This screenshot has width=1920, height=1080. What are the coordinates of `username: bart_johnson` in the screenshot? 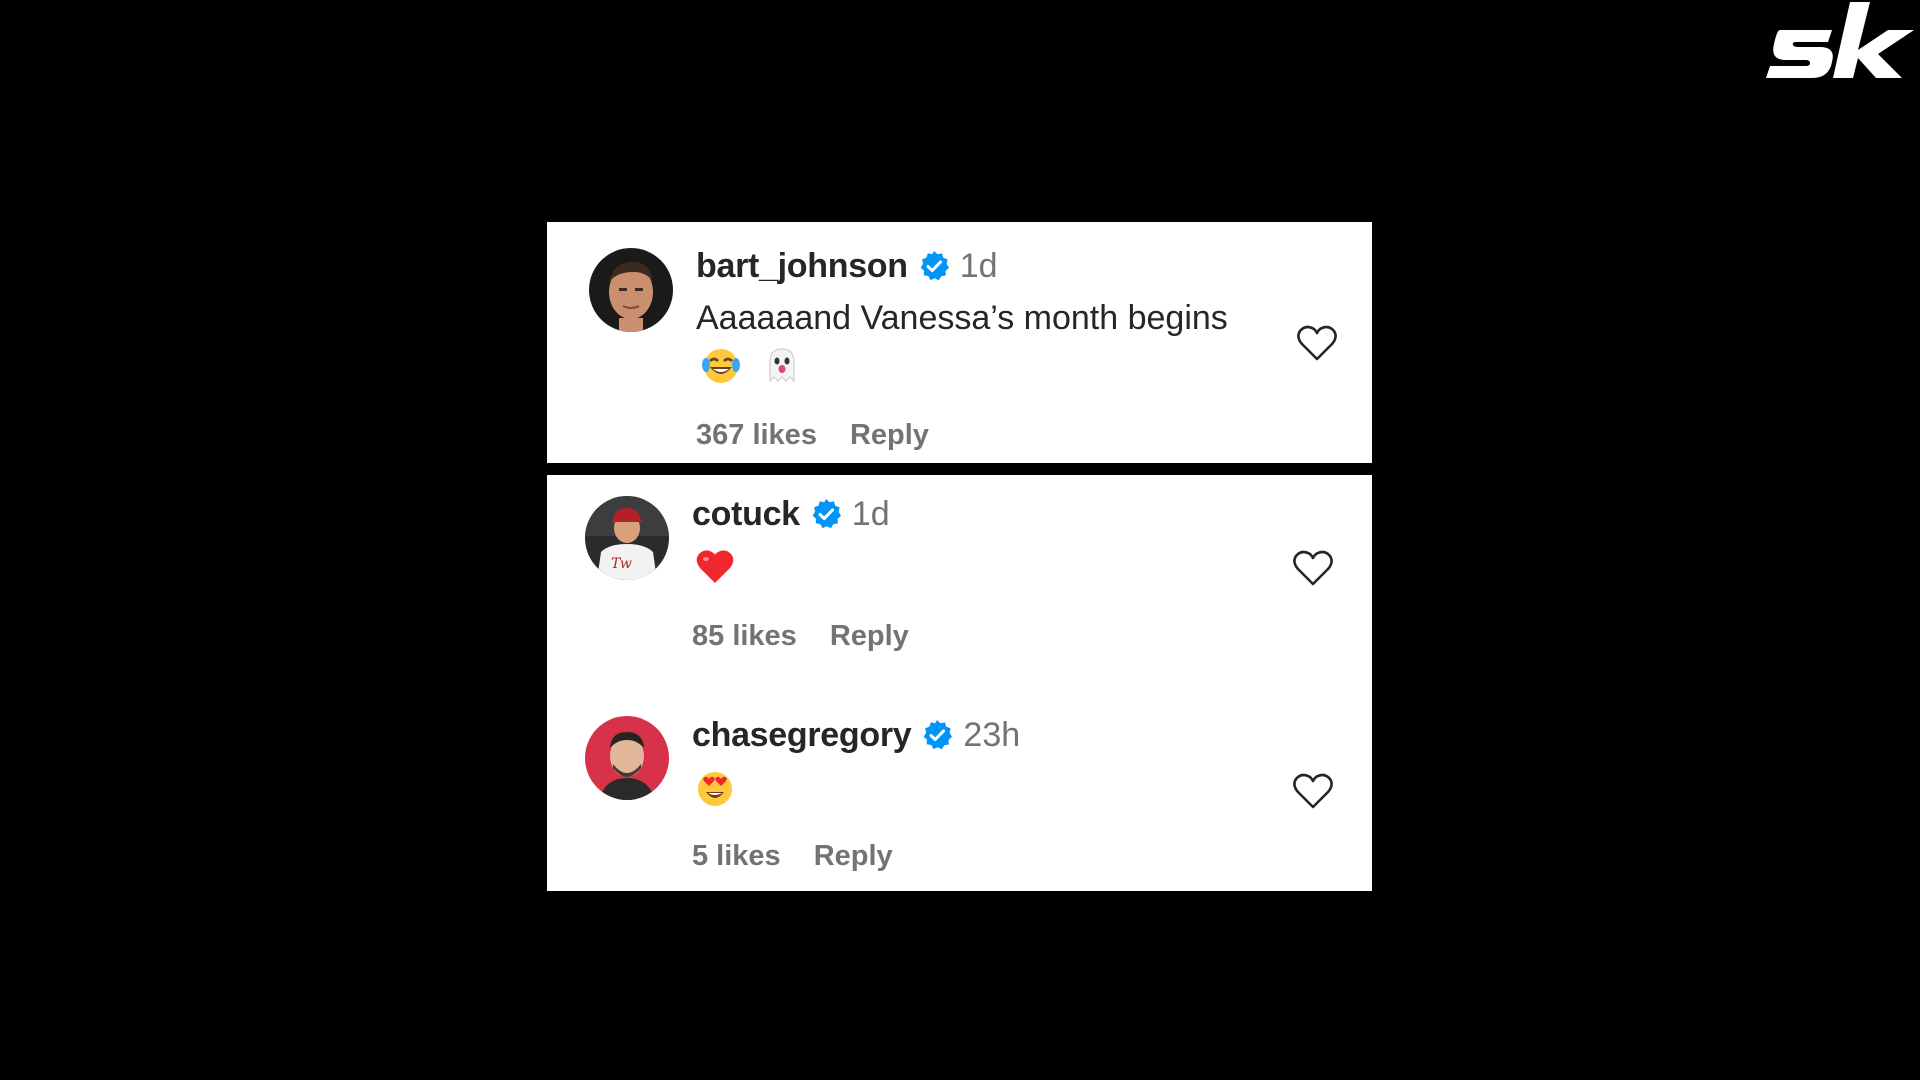 It's located at (802, 266).